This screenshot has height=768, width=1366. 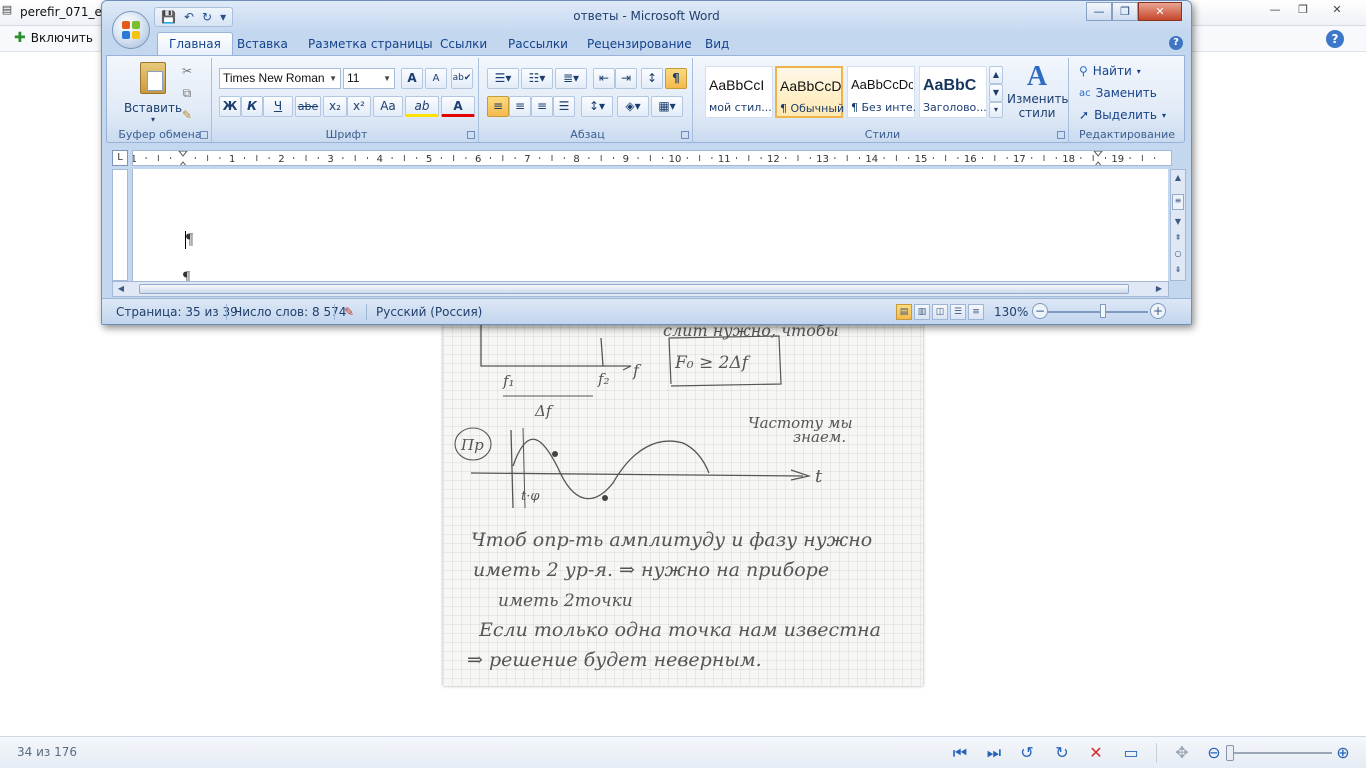 What do you see at coordinates (153, 119) in the screenshot?
I see `paste-dropdown-icon: ▾` at bounding box center [153, 119].